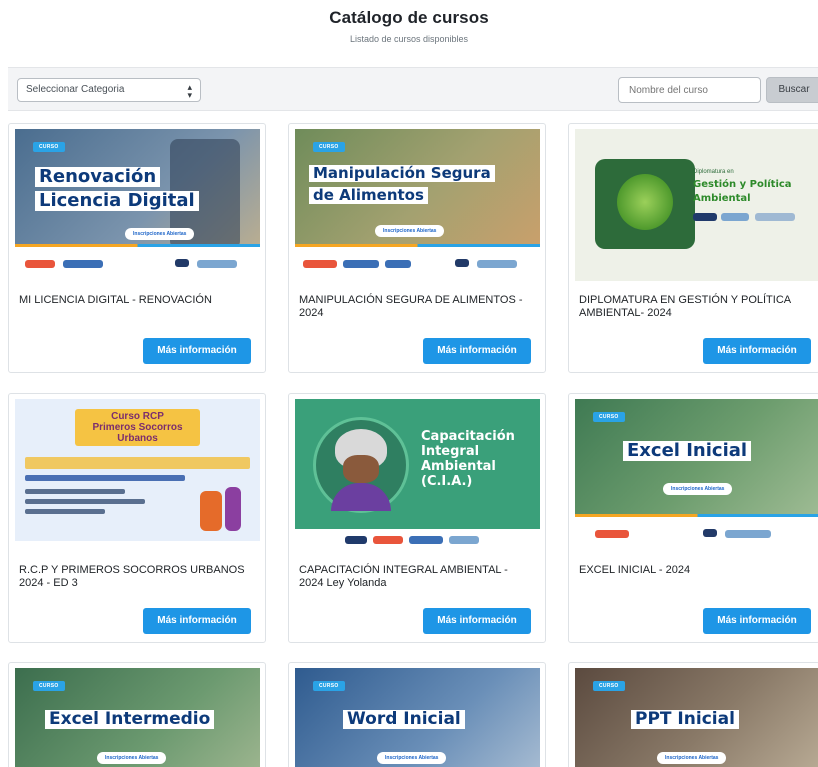  Describe the element at coordinates (189, 91) in the screenshot. I see `select-arrows-icon: ▴ ▾` at that location.